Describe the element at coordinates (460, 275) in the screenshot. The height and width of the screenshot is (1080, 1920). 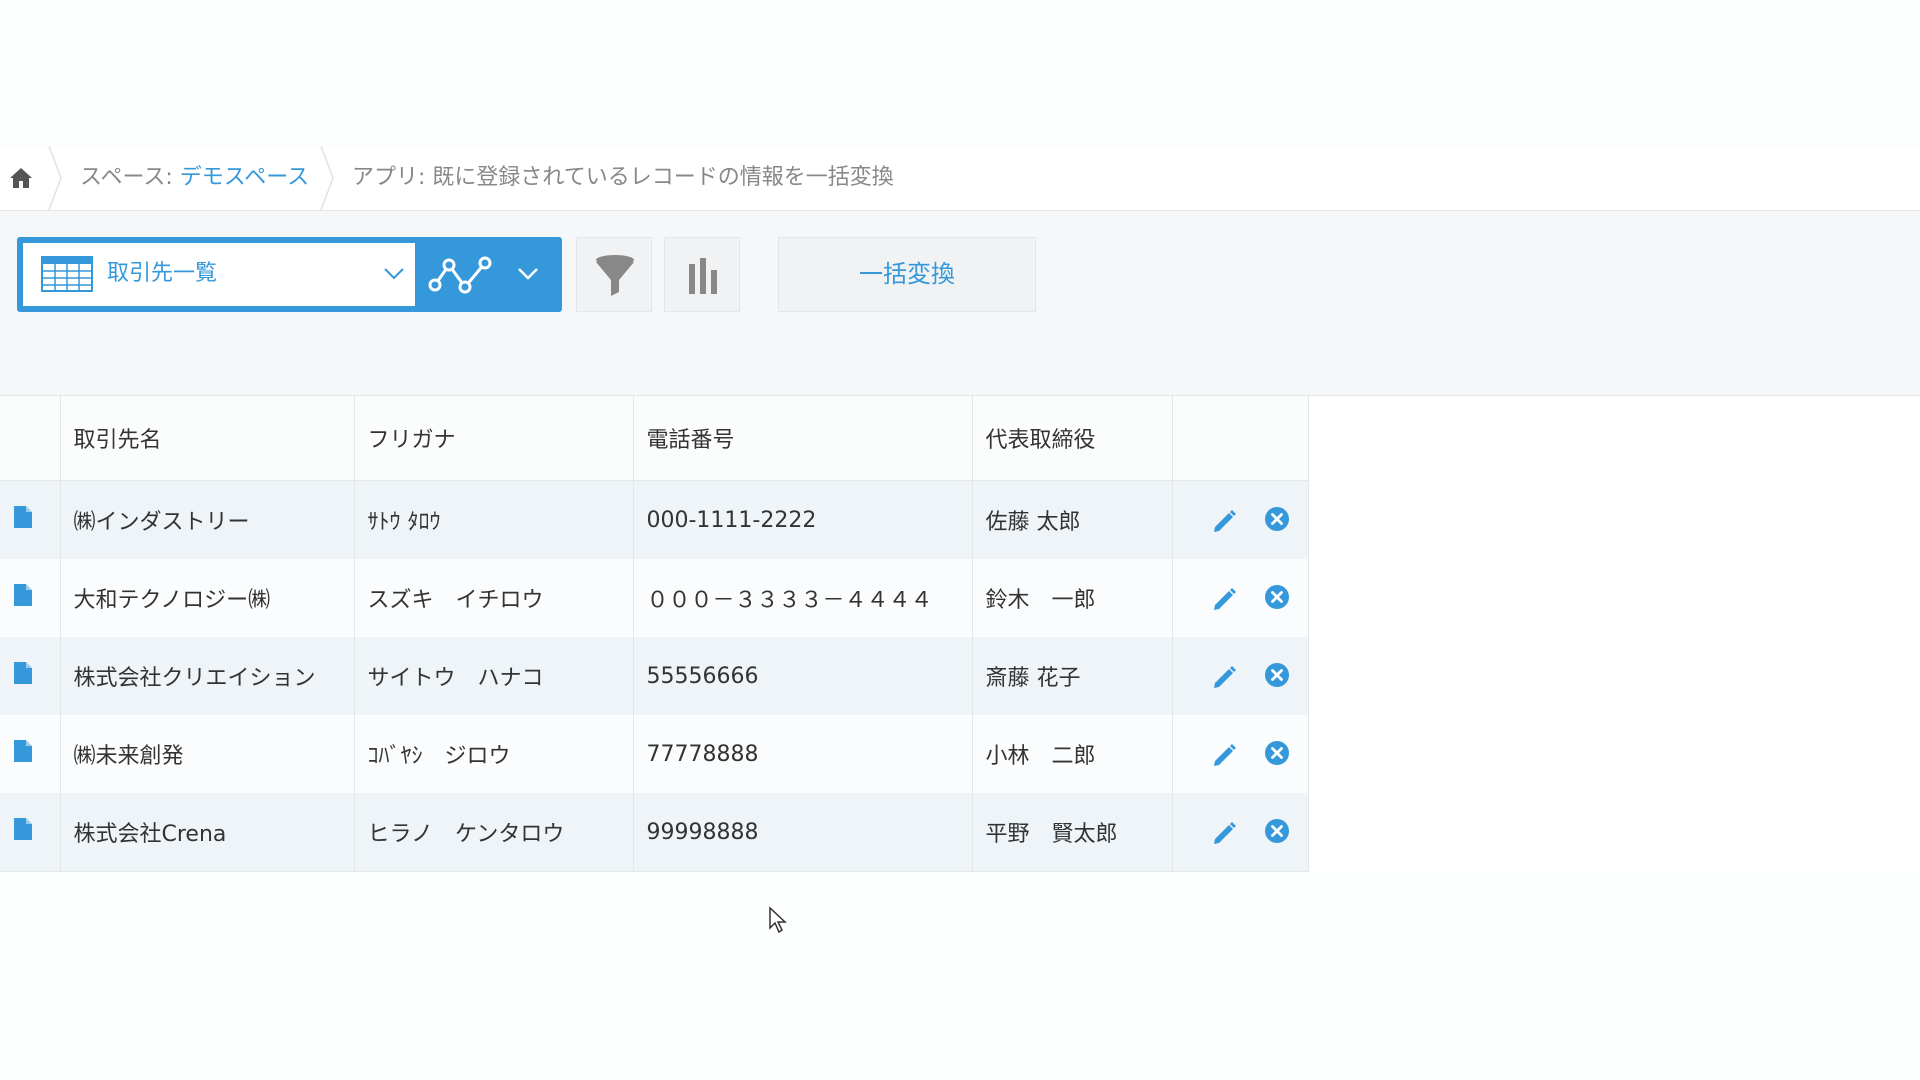
I see `graph-icon` at that location.